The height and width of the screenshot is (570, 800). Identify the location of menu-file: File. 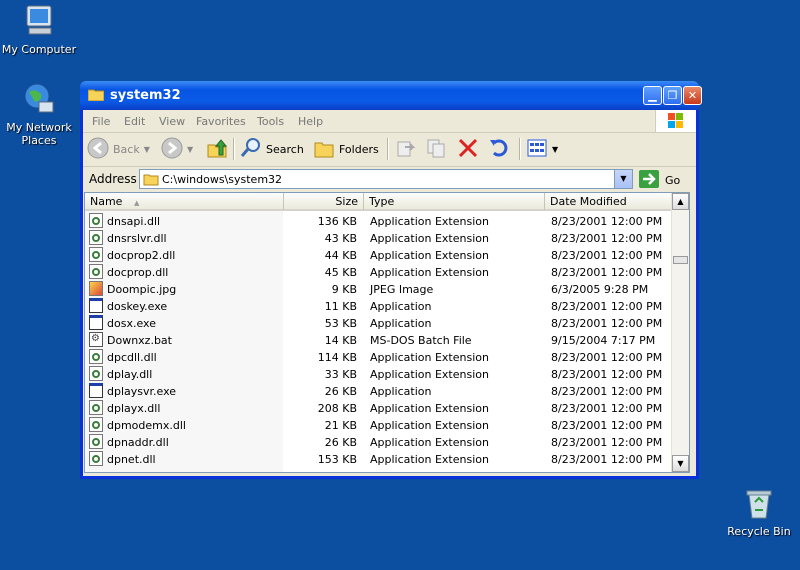
(101, 121).